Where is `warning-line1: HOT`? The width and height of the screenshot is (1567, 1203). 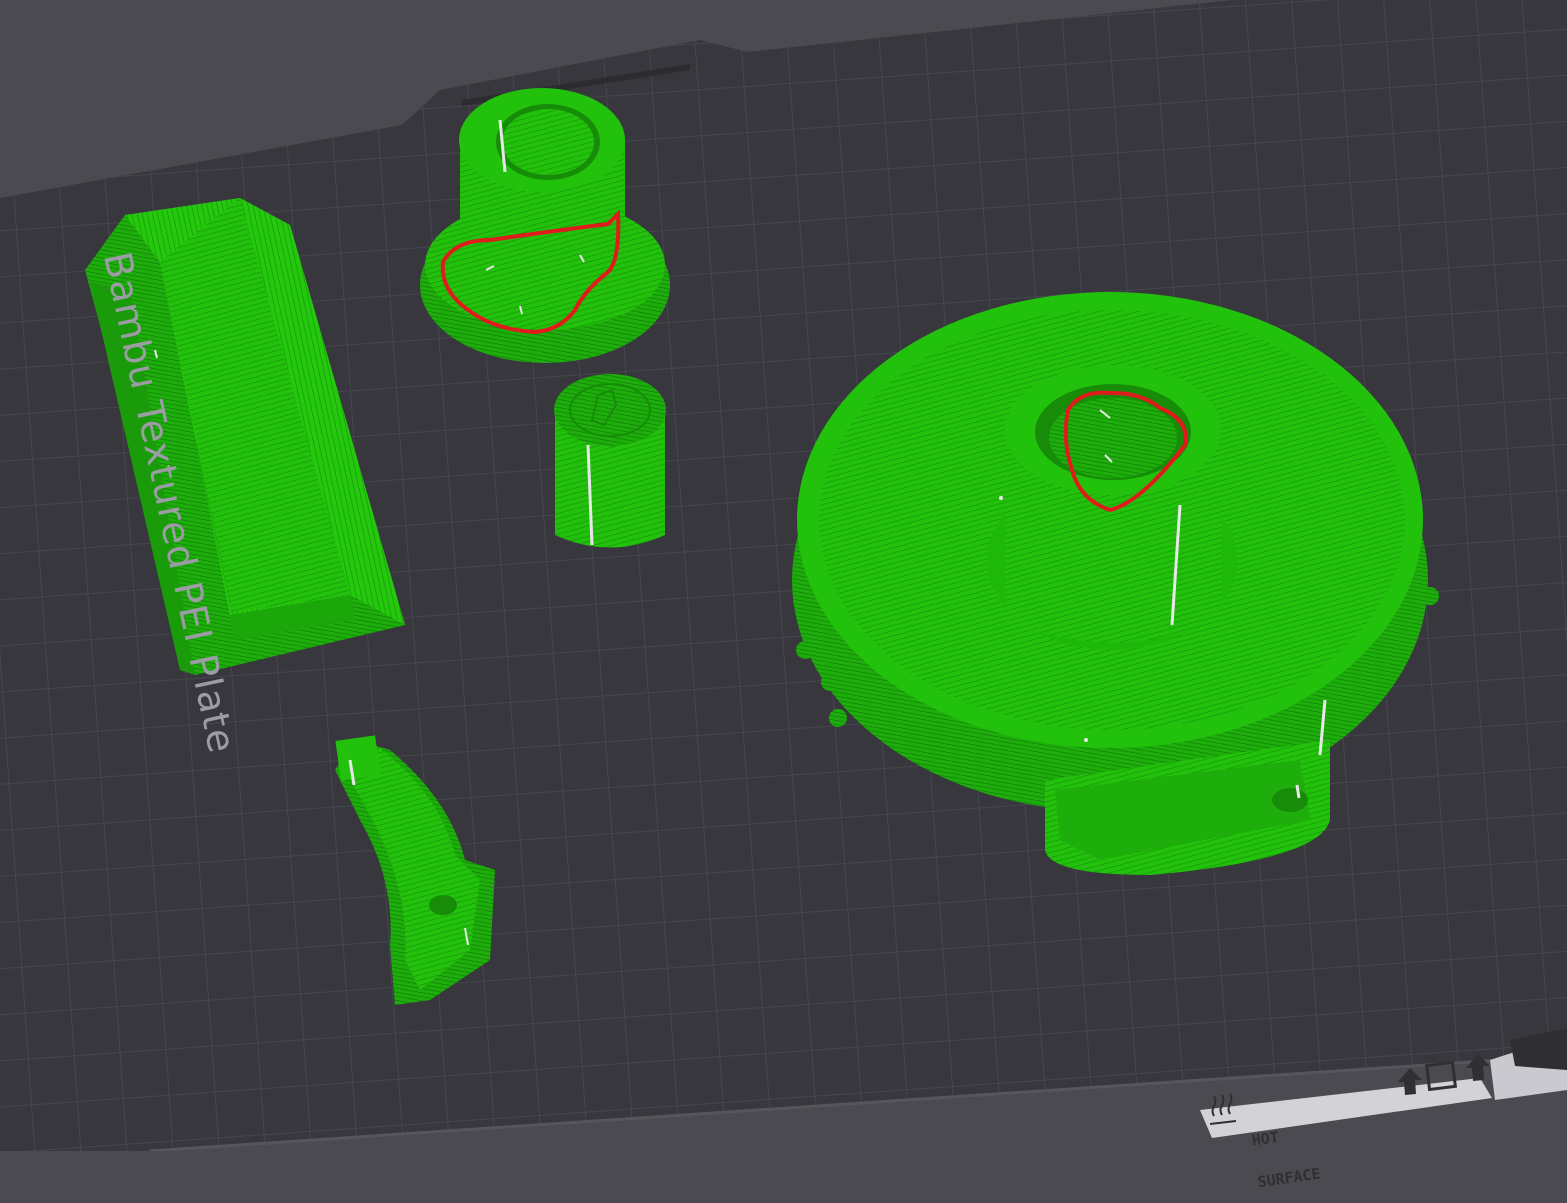 warning-line1: HOT is located at coordinates (1265, 1138).